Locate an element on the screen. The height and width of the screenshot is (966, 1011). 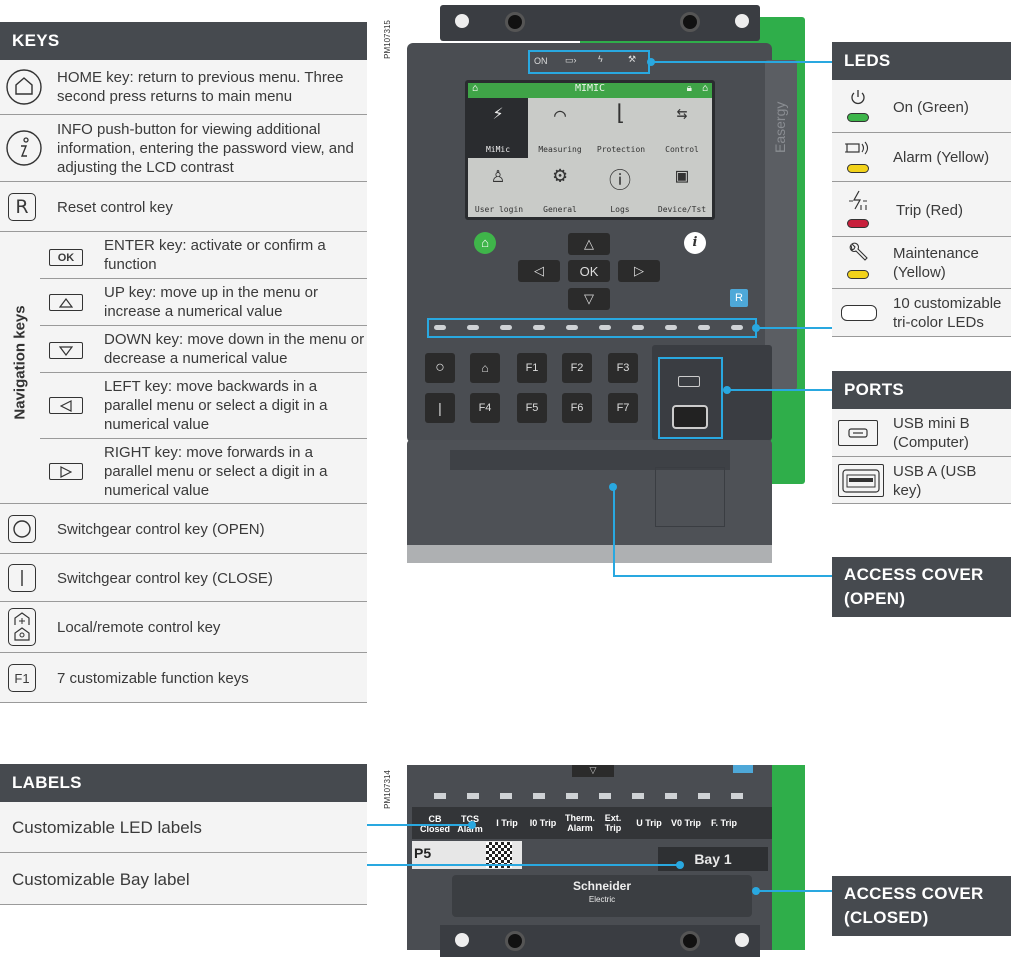
access-open-connector-horizontal is located at coordinates (722, 576).